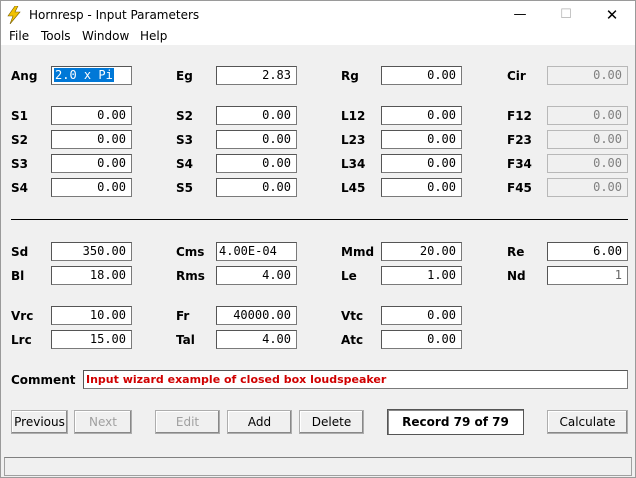  What do you see at coordinates (587, 251) in the screenshot?
I see `re-field: 6.00` at bounding box center [587, 251].